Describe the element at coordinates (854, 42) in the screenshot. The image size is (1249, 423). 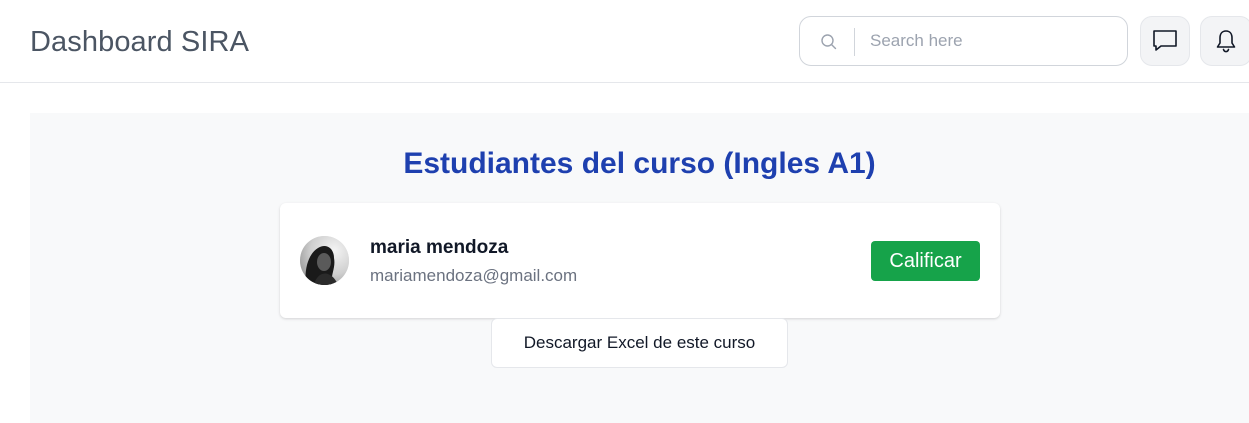
I see `search-divider` at that location.